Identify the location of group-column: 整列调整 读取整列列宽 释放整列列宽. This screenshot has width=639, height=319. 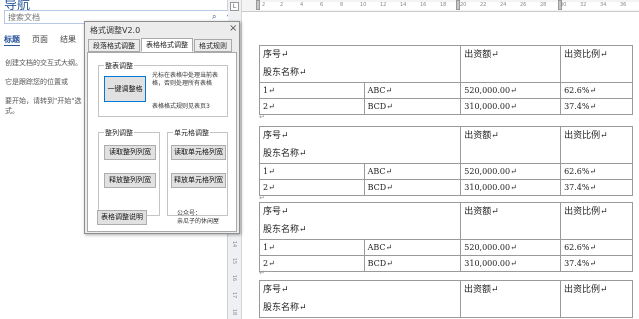
(129, 172).